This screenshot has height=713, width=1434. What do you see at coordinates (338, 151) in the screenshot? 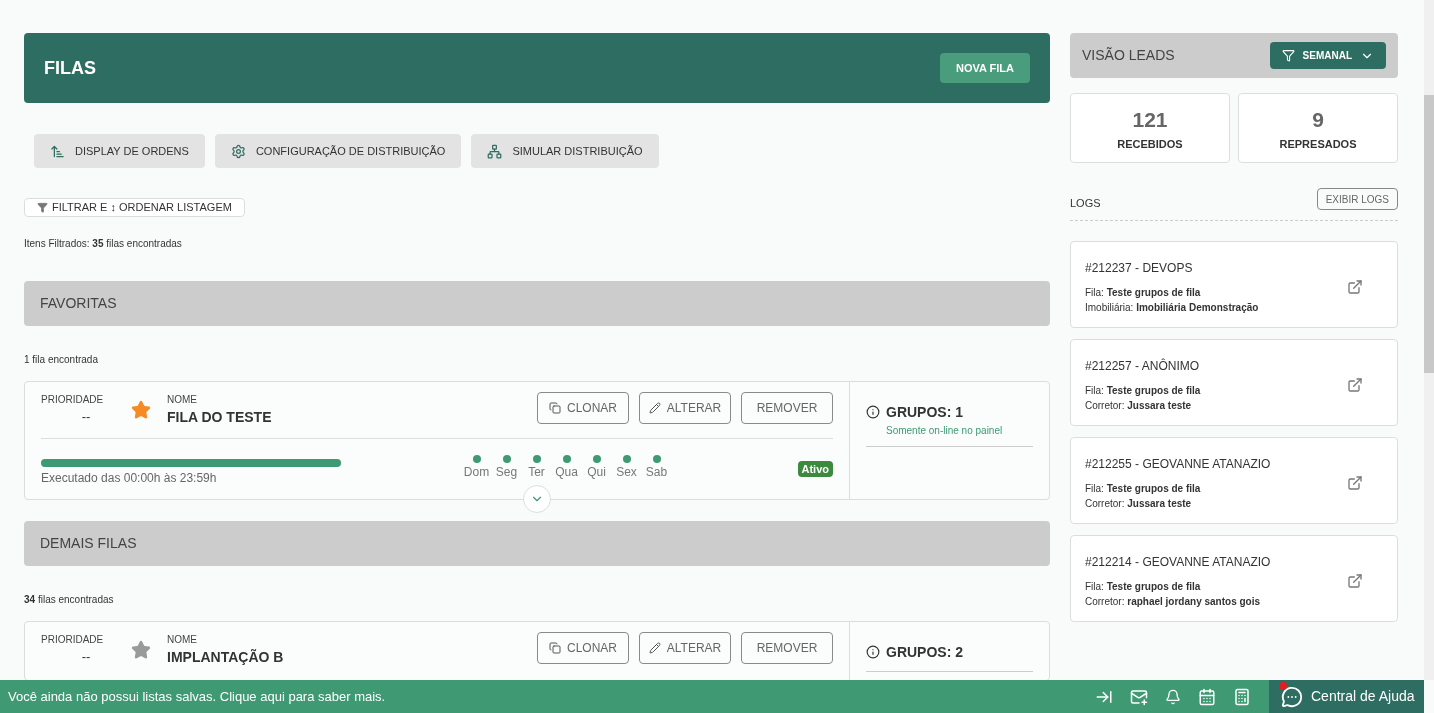
I see `toolbar-button: CONFIGURAÇÃO DE DISTRIBUIÇÃO` at bounding box center [338, 151].